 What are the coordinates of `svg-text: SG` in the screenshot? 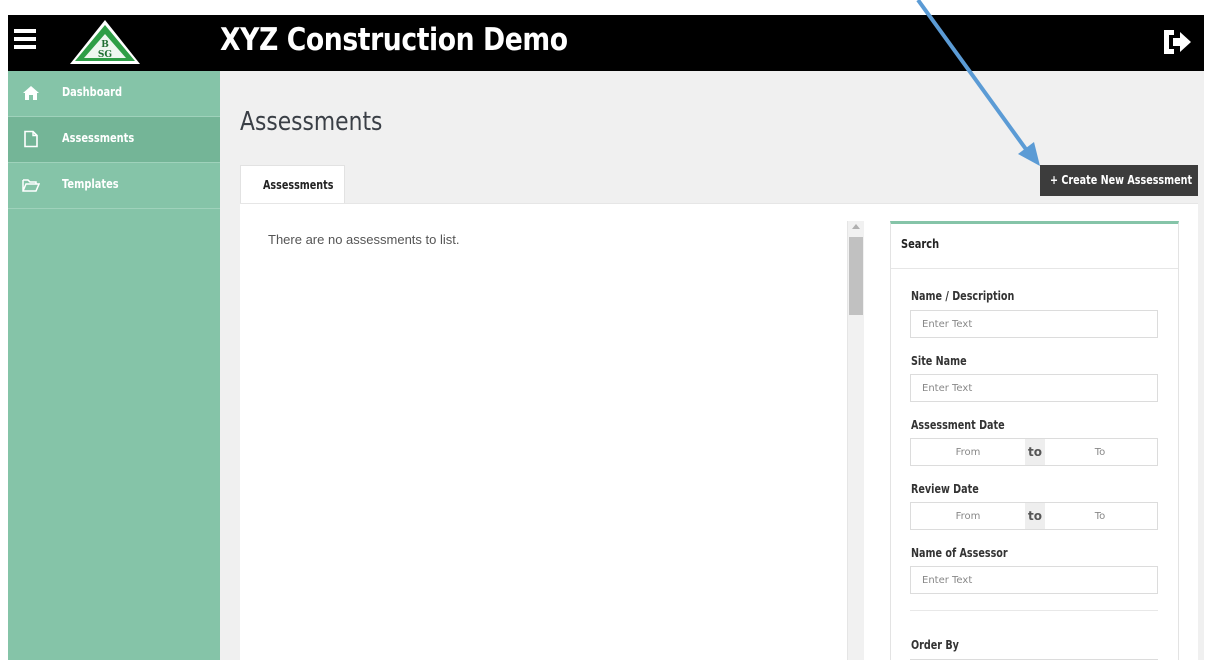 It's located at (105, 55).